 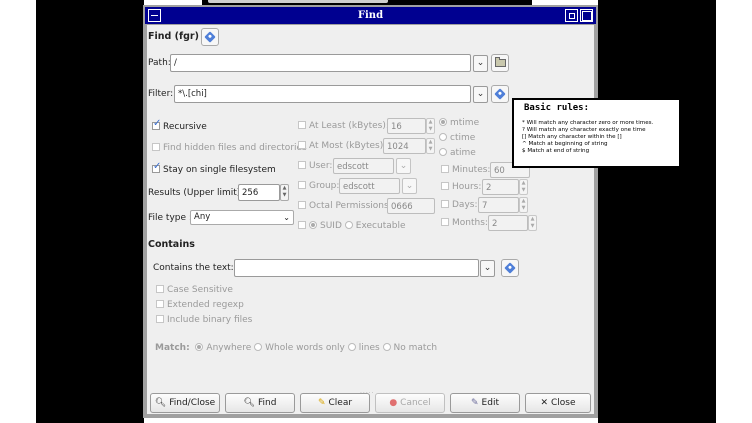 What do you see at coordinates (393, 403) in the screenshot?
I see `stop-icon: ●` at bounding box center [393, 403].